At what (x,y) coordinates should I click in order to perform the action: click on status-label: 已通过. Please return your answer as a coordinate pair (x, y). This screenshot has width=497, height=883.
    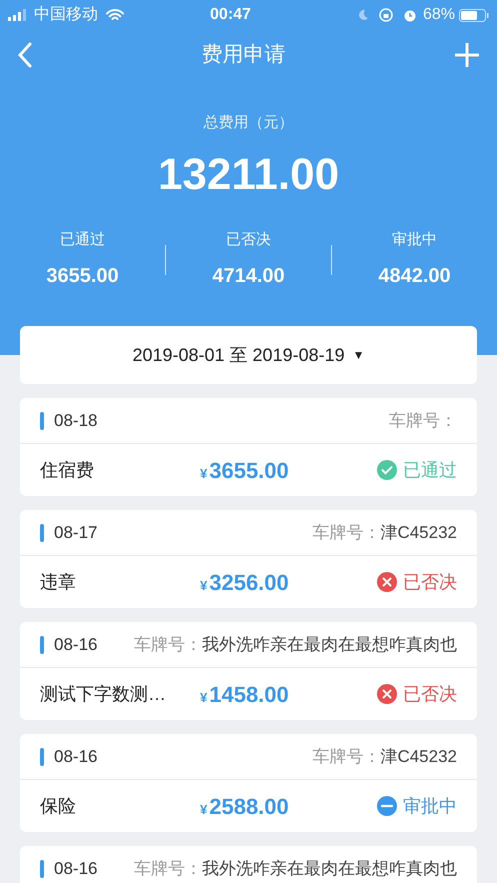
    Looking at the image, I should click on (430, 470).